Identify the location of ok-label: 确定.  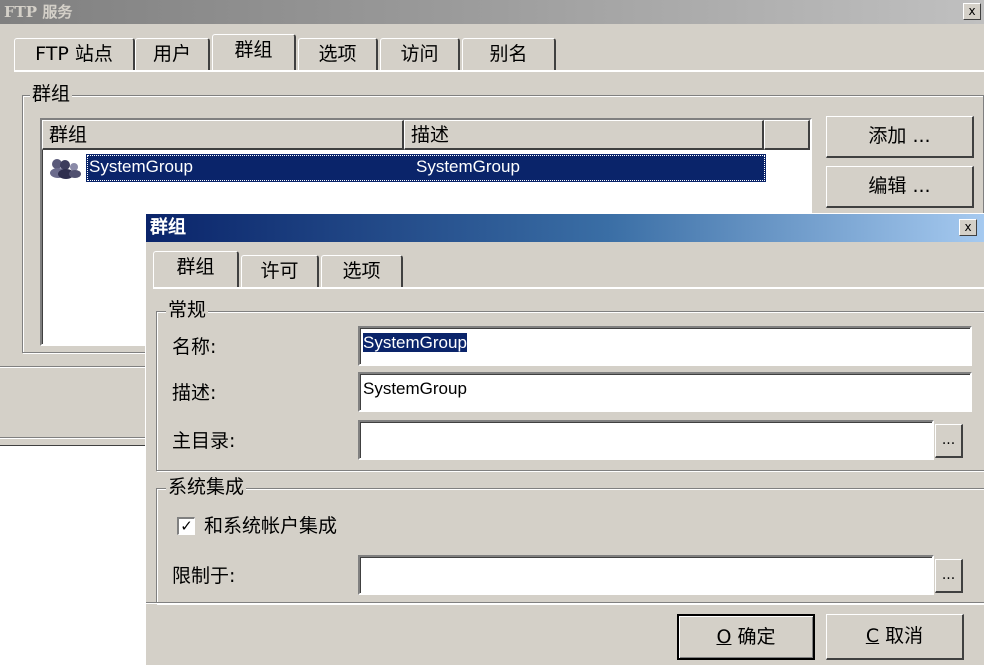
(756, 637).